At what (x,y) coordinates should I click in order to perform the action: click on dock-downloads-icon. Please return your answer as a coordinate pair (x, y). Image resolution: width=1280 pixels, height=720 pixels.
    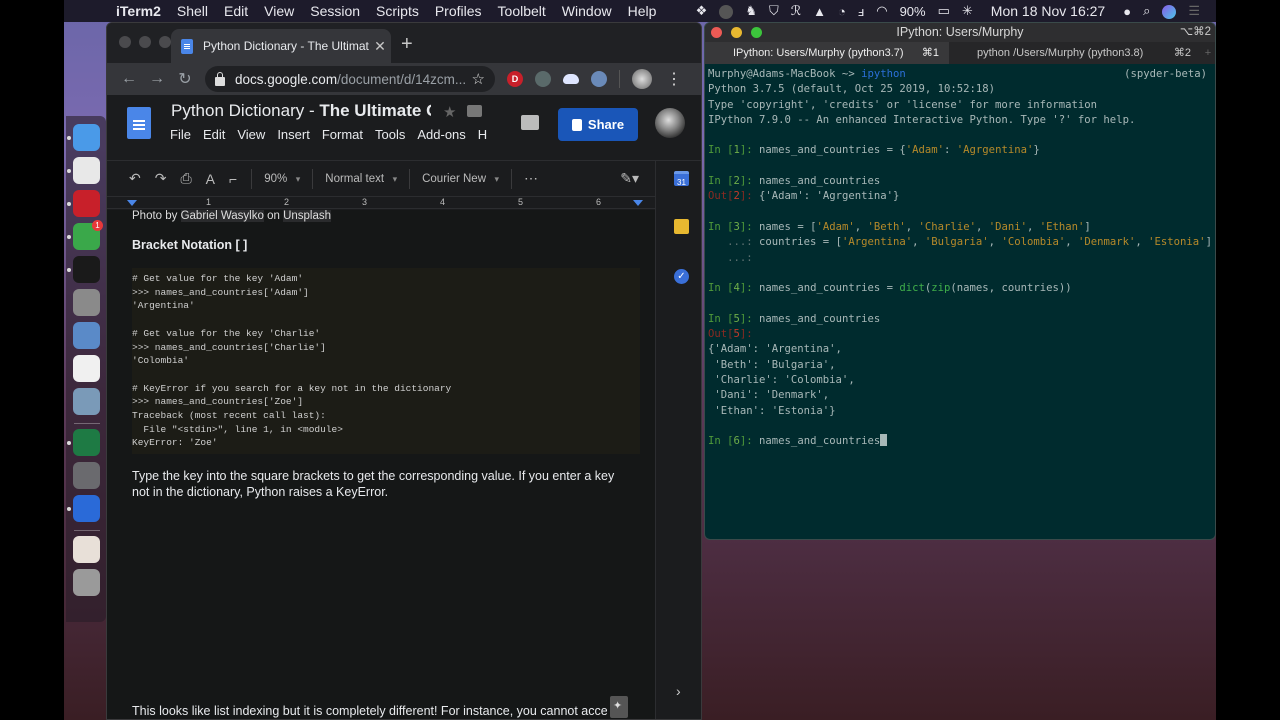
    Looking at the image, I should click on (86, 549).